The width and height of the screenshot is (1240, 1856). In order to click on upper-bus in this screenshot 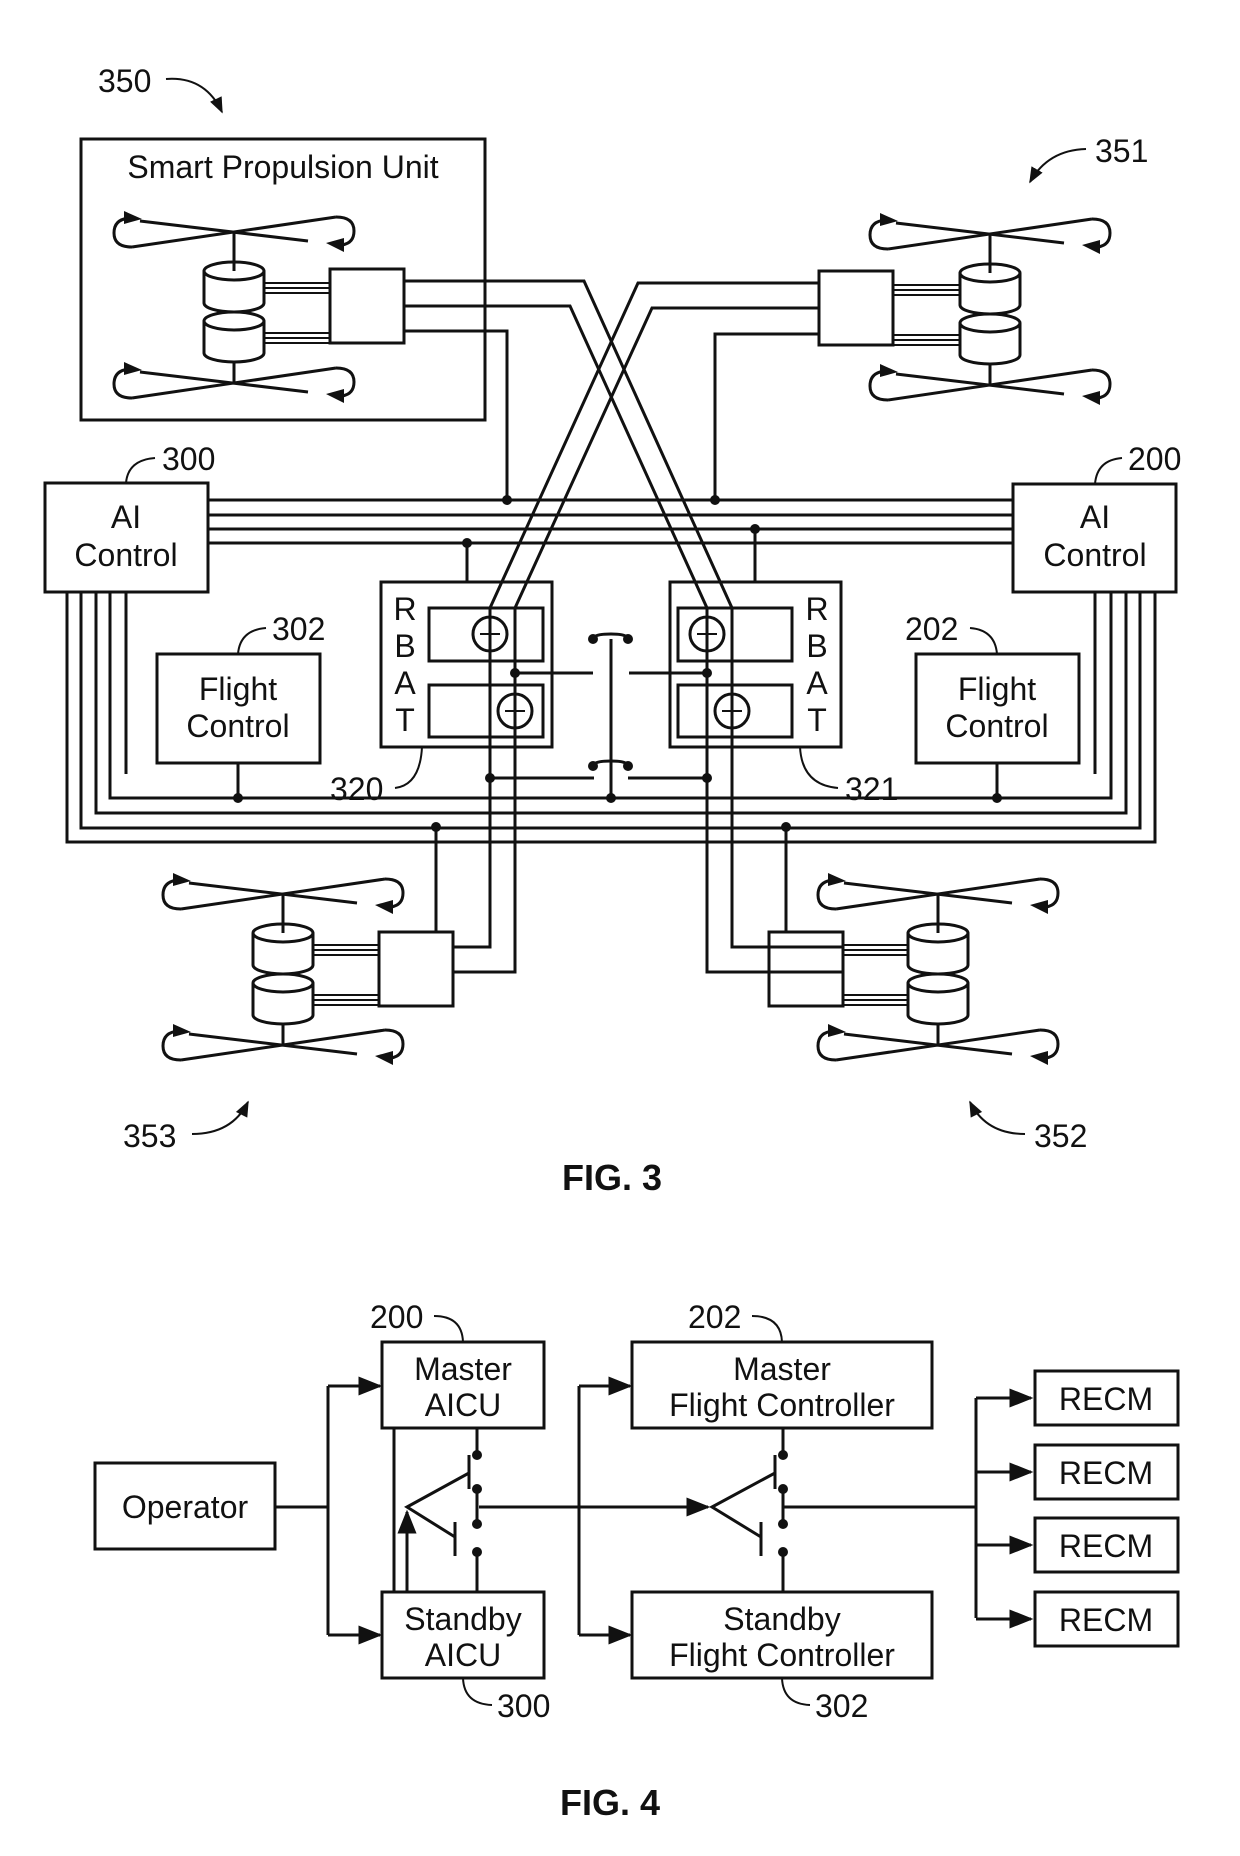, I will do `click(610, 521)`.